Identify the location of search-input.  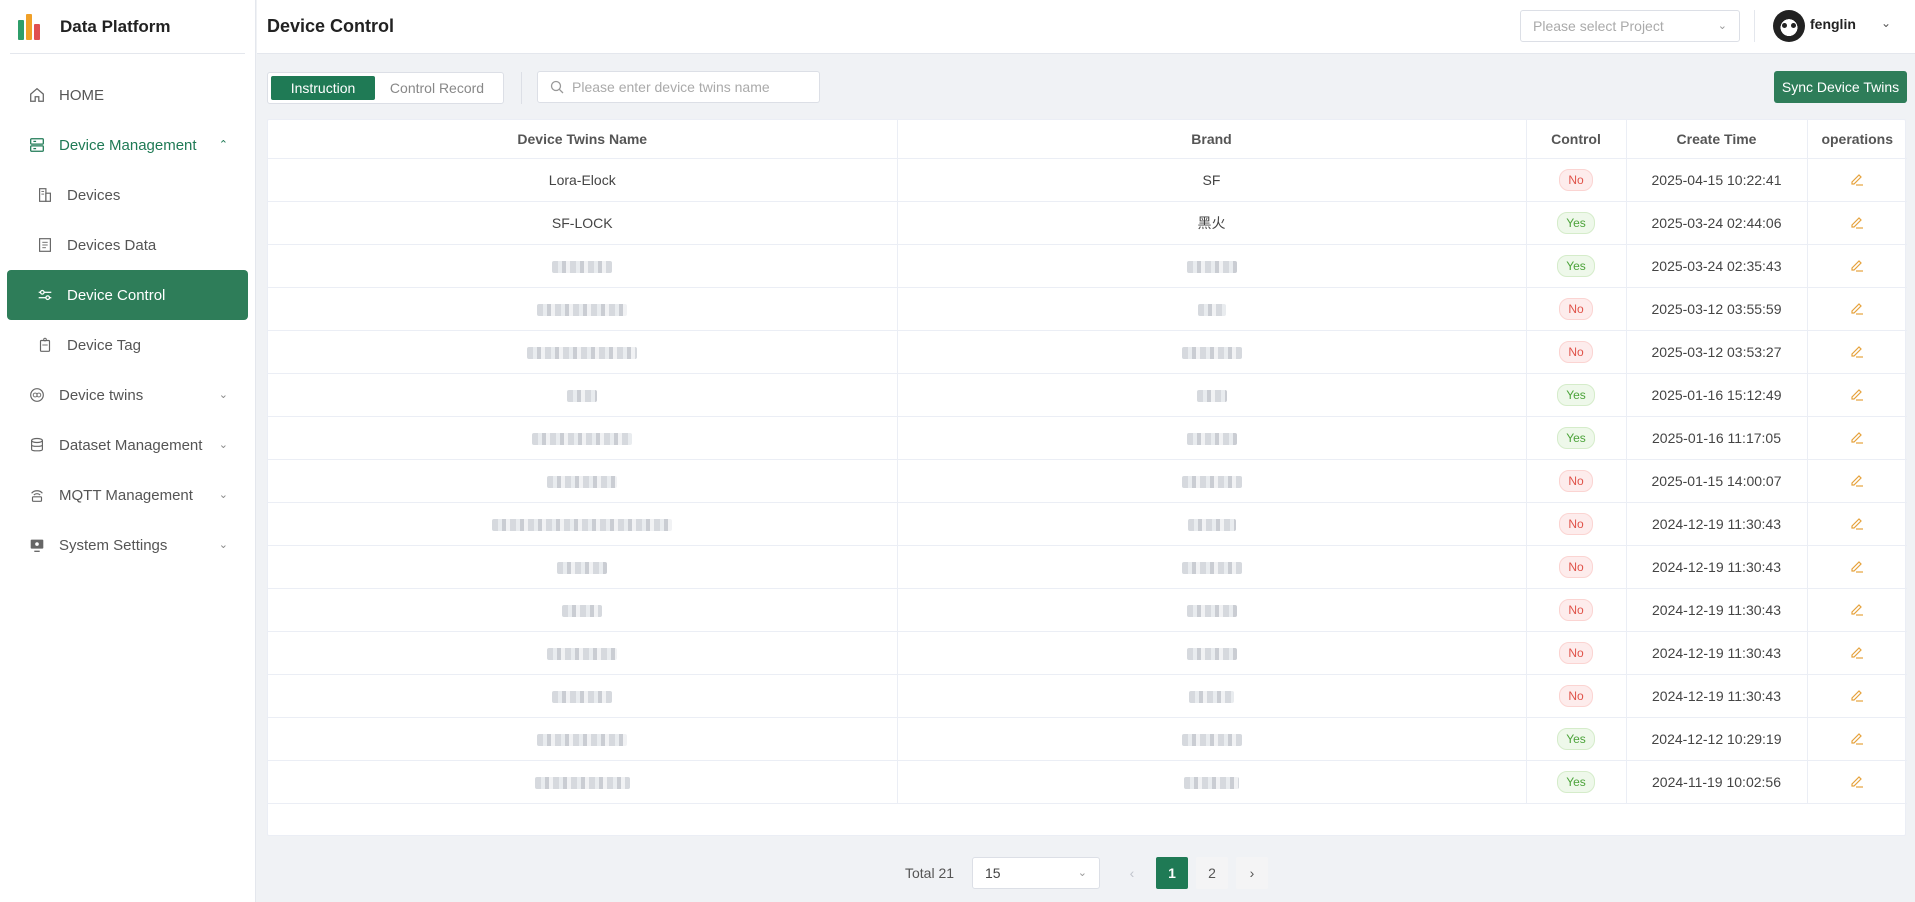
(687, 87).